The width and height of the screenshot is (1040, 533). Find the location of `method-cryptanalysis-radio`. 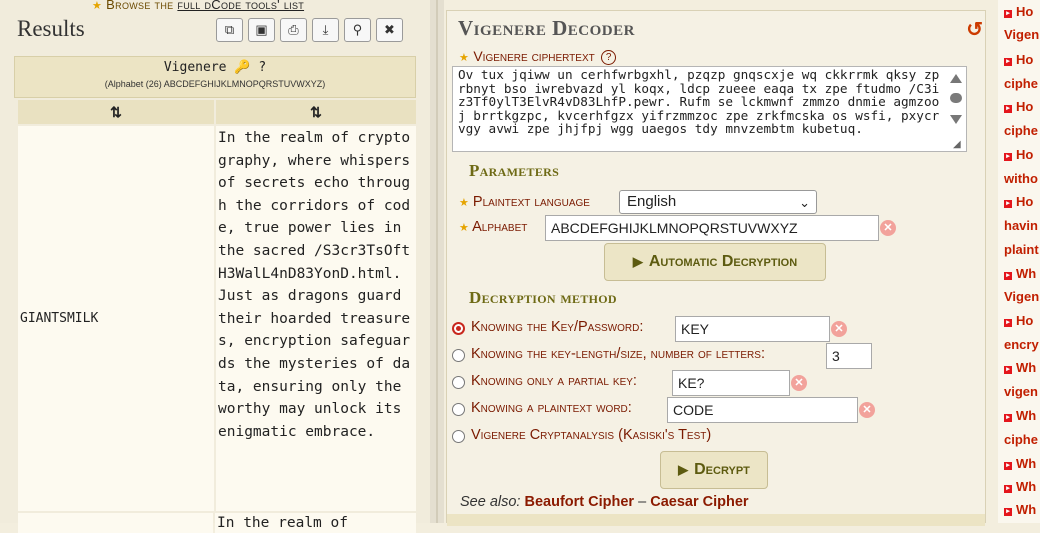

method-cryptanalysis-radio is located at coordinates (458, 436).